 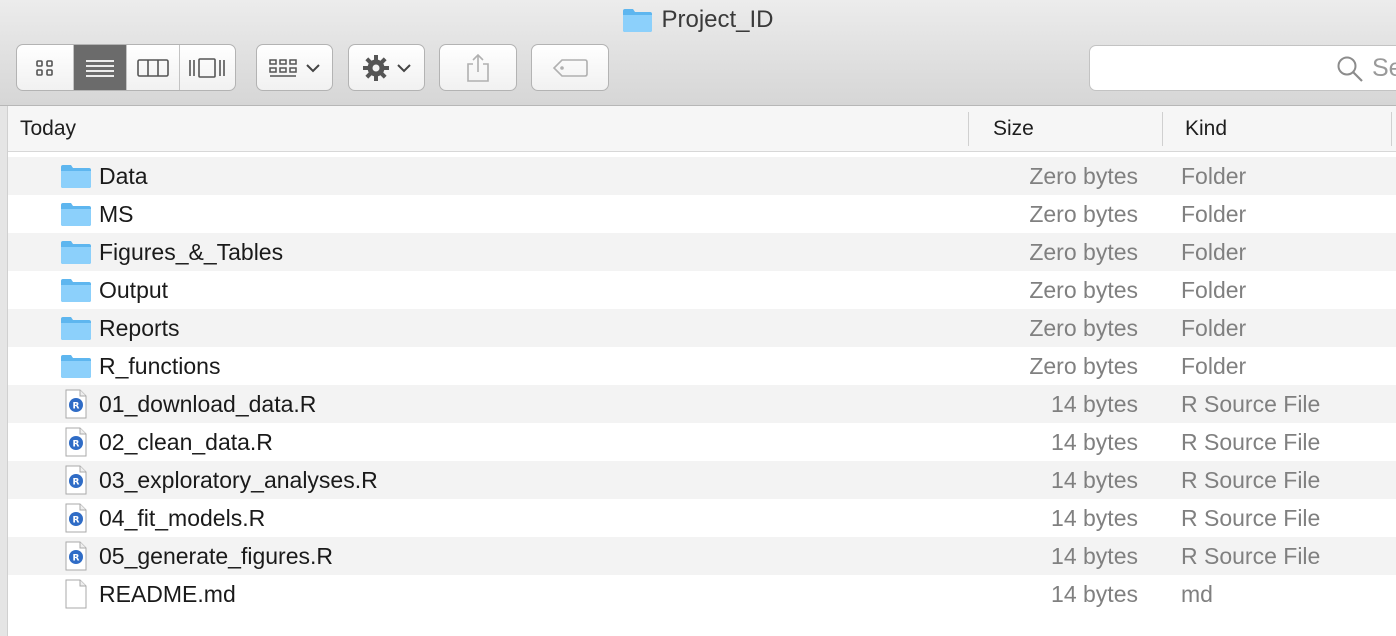 I want to click on file-name: Reports, so click(x=139, y=328).